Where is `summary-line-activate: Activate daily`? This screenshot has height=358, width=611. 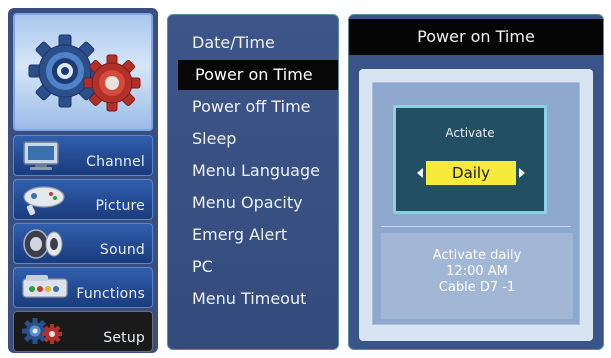
summary-line-activate: Activate daily is located at coordinates (477, 255).